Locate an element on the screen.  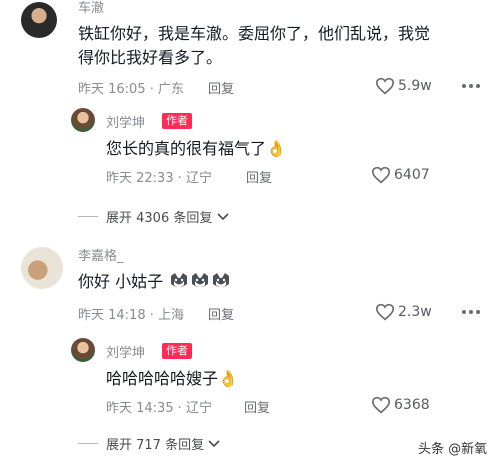
comment-username: 李嘉格_ is located at coordinates (101, 254).